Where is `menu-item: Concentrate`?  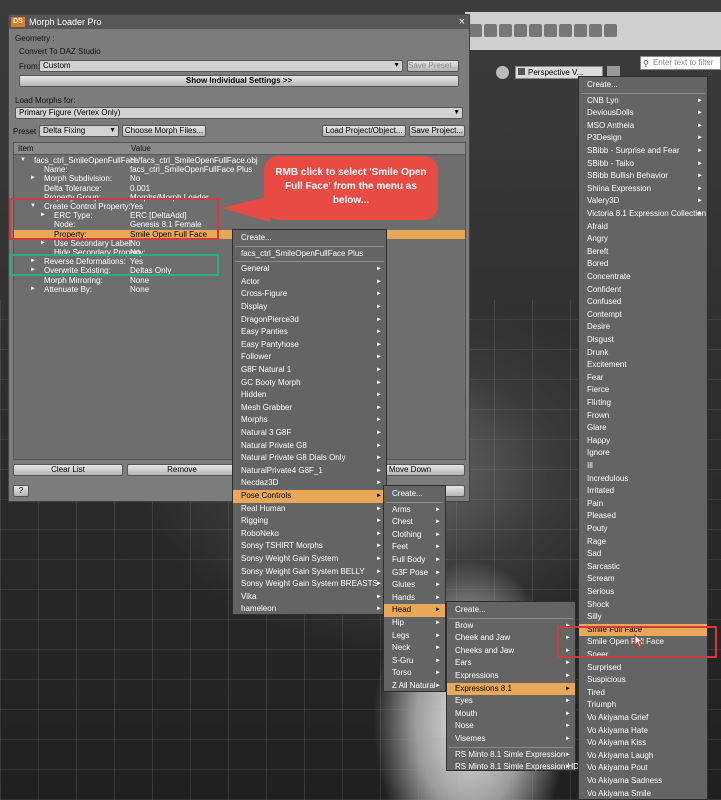
menu-item: Concentrate is located at coordinates (643, 277).